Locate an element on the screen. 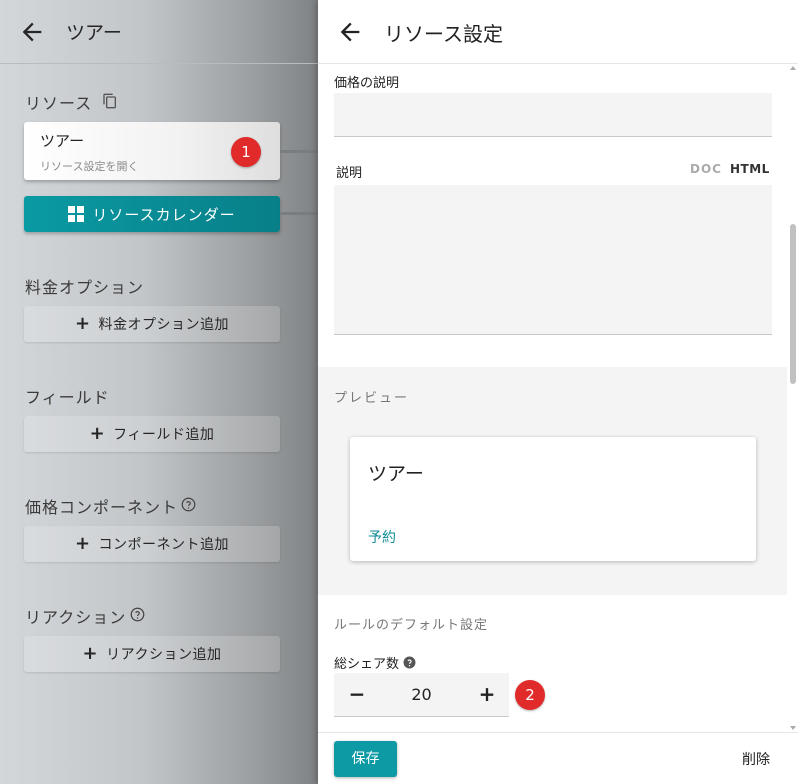 This screenshot has height=784, width=798. add-component-button: + コンポーネント追加 is located at coordinates (152, 544).